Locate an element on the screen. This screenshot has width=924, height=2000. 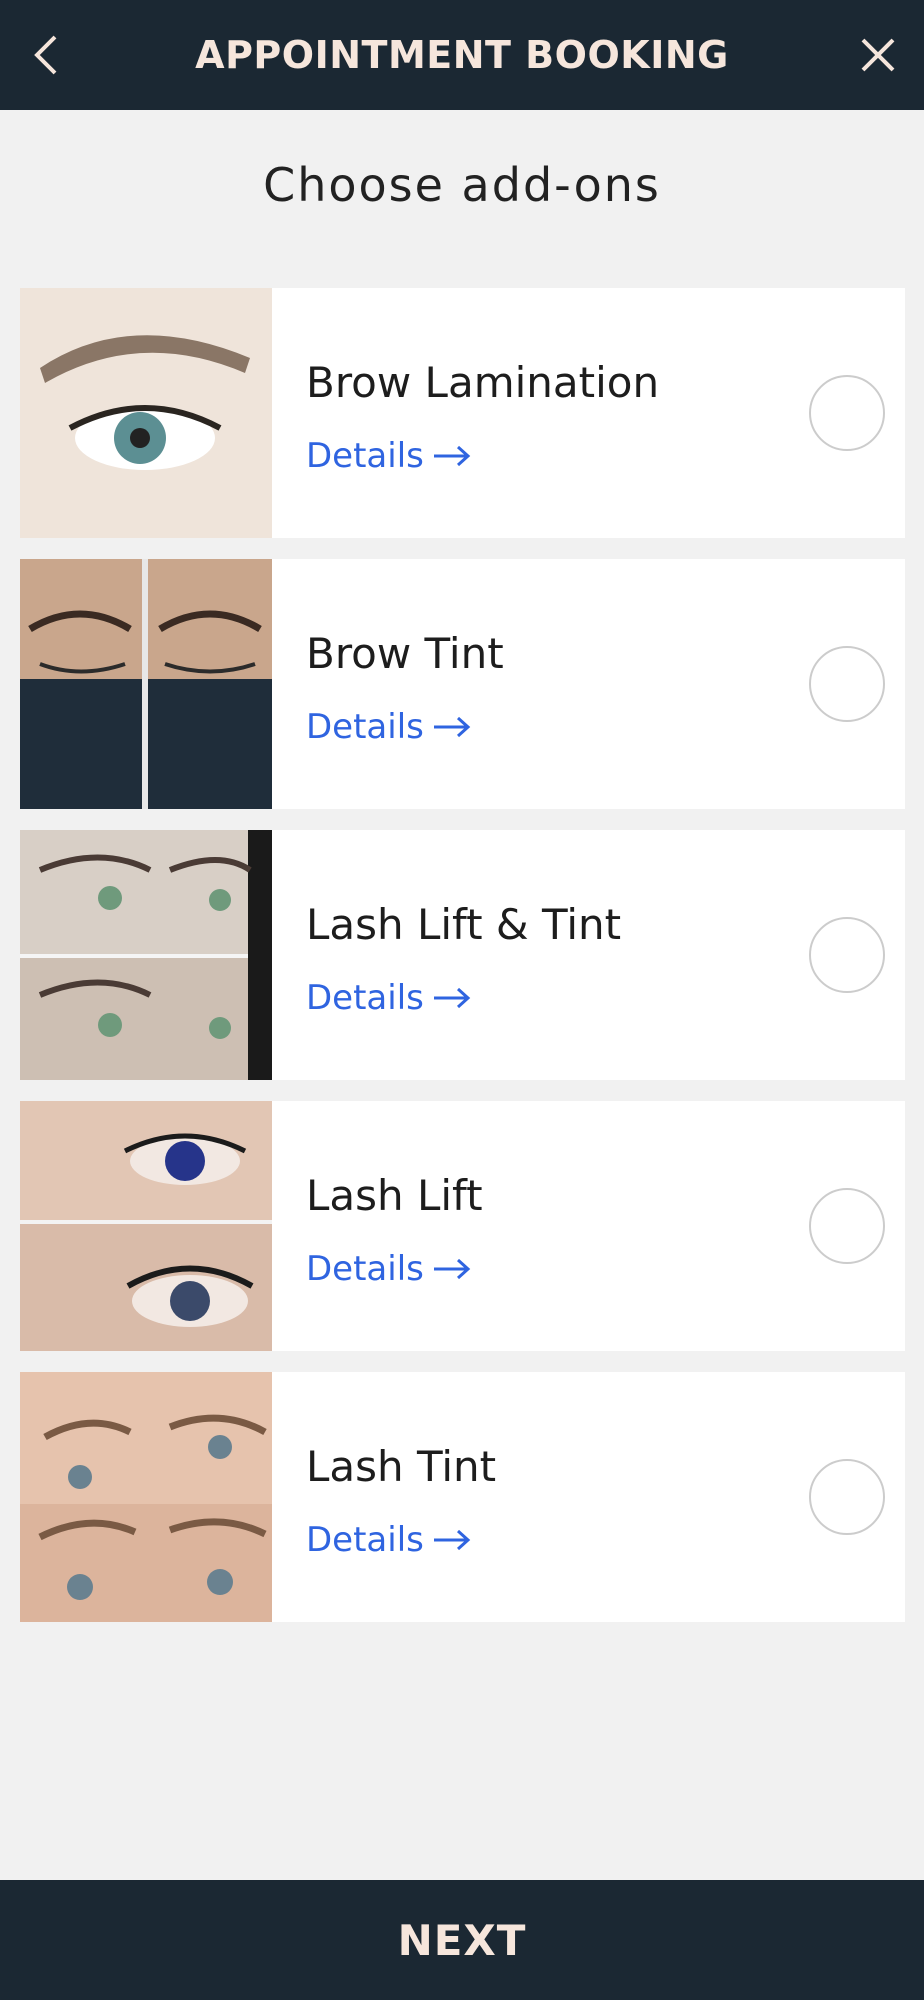
next-button-label: NEXT is located at coordinates (462, 1940).